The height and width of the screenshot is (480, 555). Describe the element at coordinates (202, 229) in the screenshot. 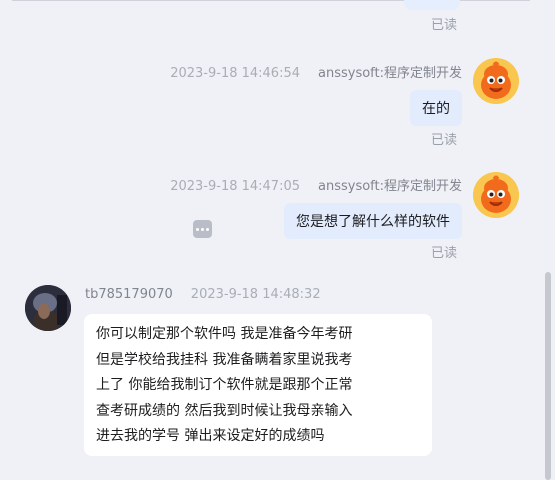

I see `more-options-icon` at that location.